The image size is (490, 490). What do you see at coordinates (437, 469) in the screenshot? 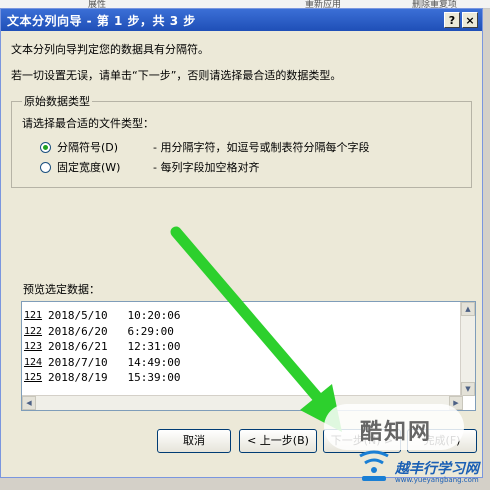
I see `watermark-brand: 越丰行学习网` at bounding box center [437, 469].